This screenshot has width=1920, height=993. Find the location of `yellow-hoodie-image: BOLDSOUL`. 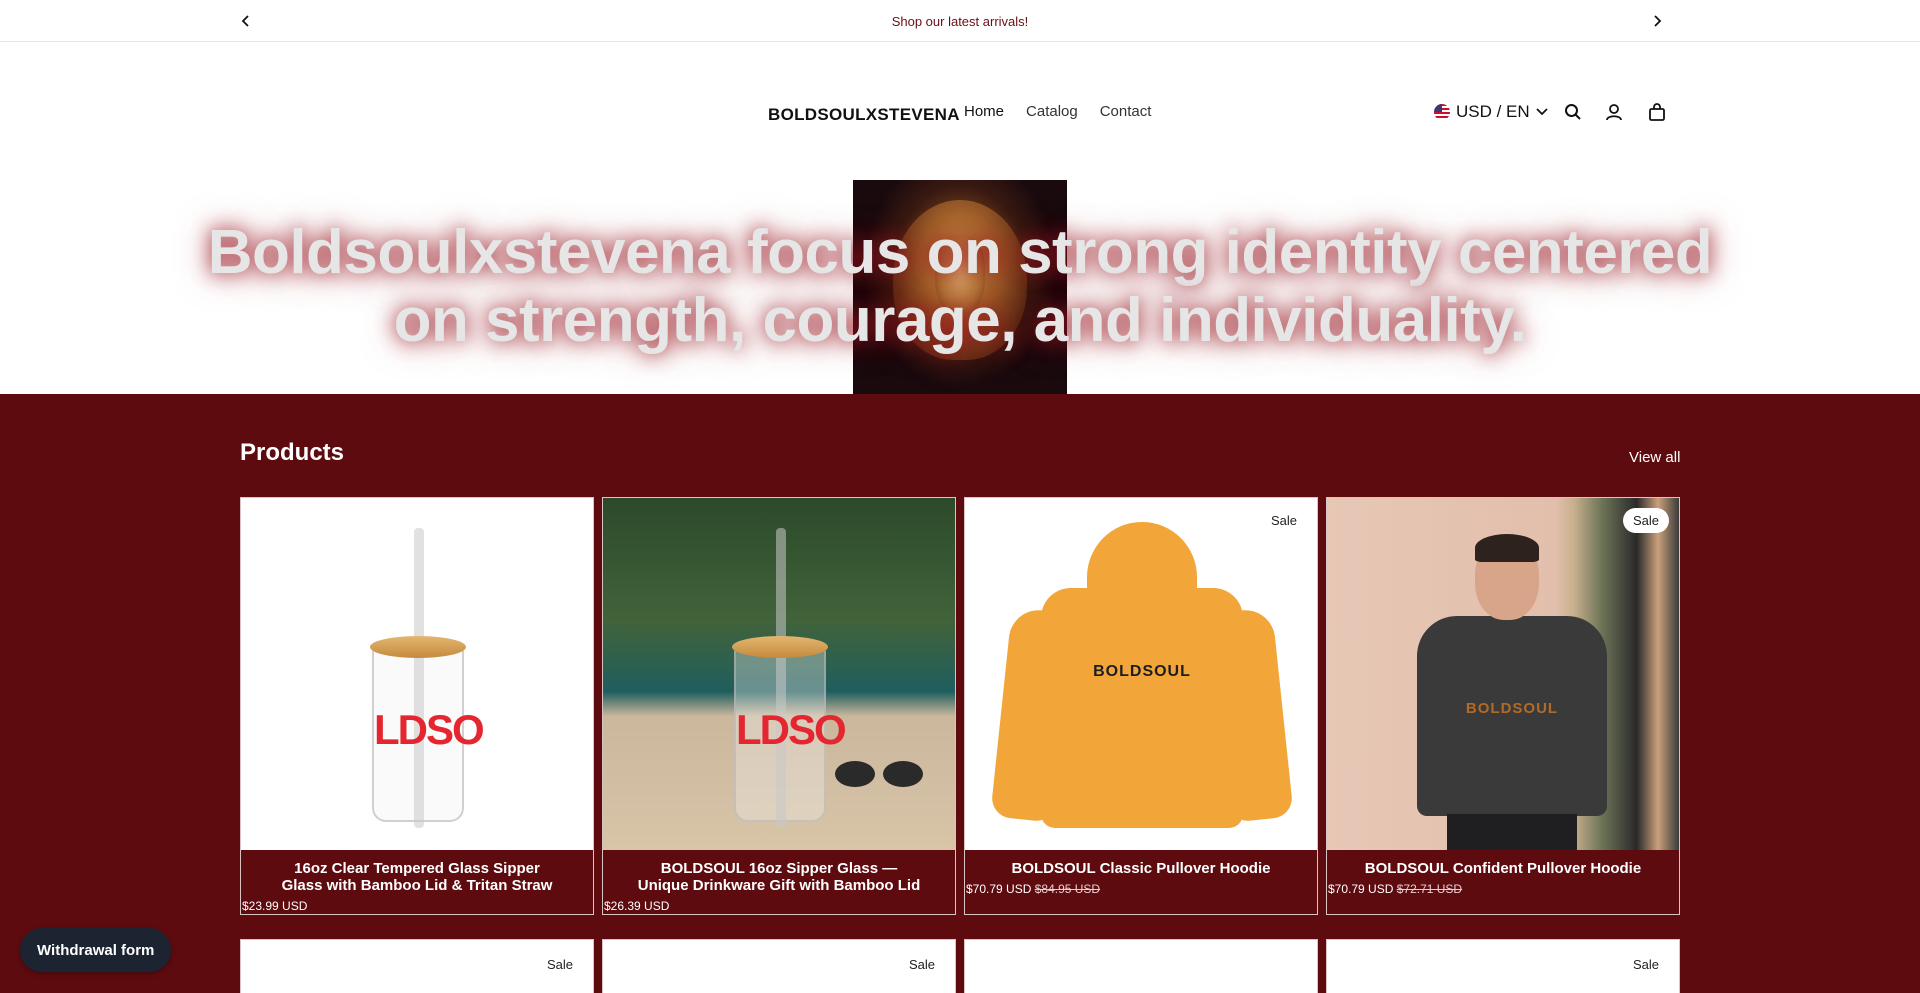

yellow-hoodie-image: BOLDSOUL is located at coordinates (1142, 673).